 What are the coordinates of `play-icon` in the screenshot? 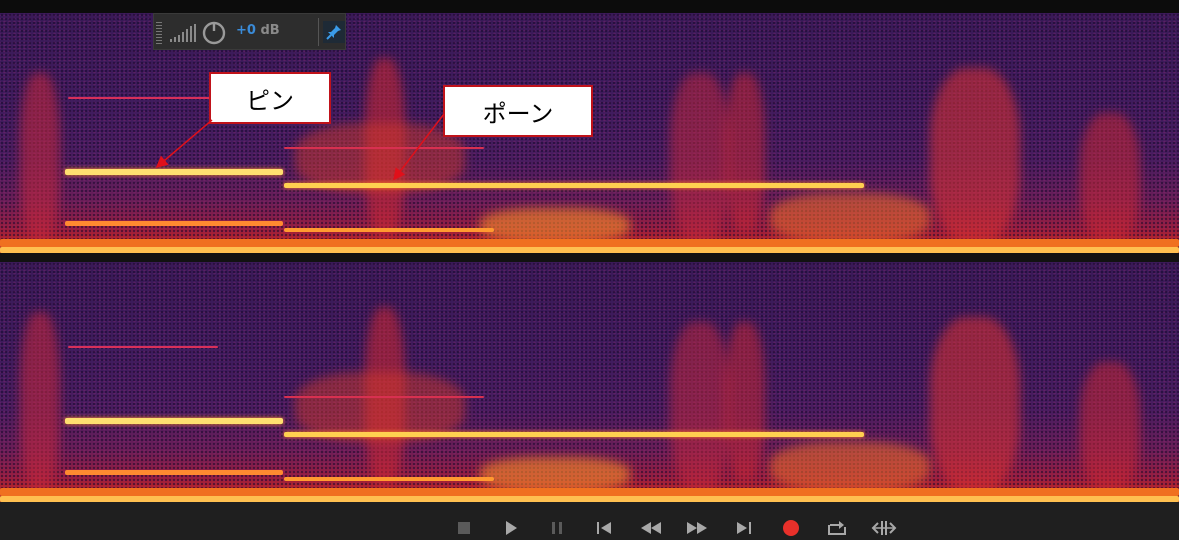 It's located at (511, 528).